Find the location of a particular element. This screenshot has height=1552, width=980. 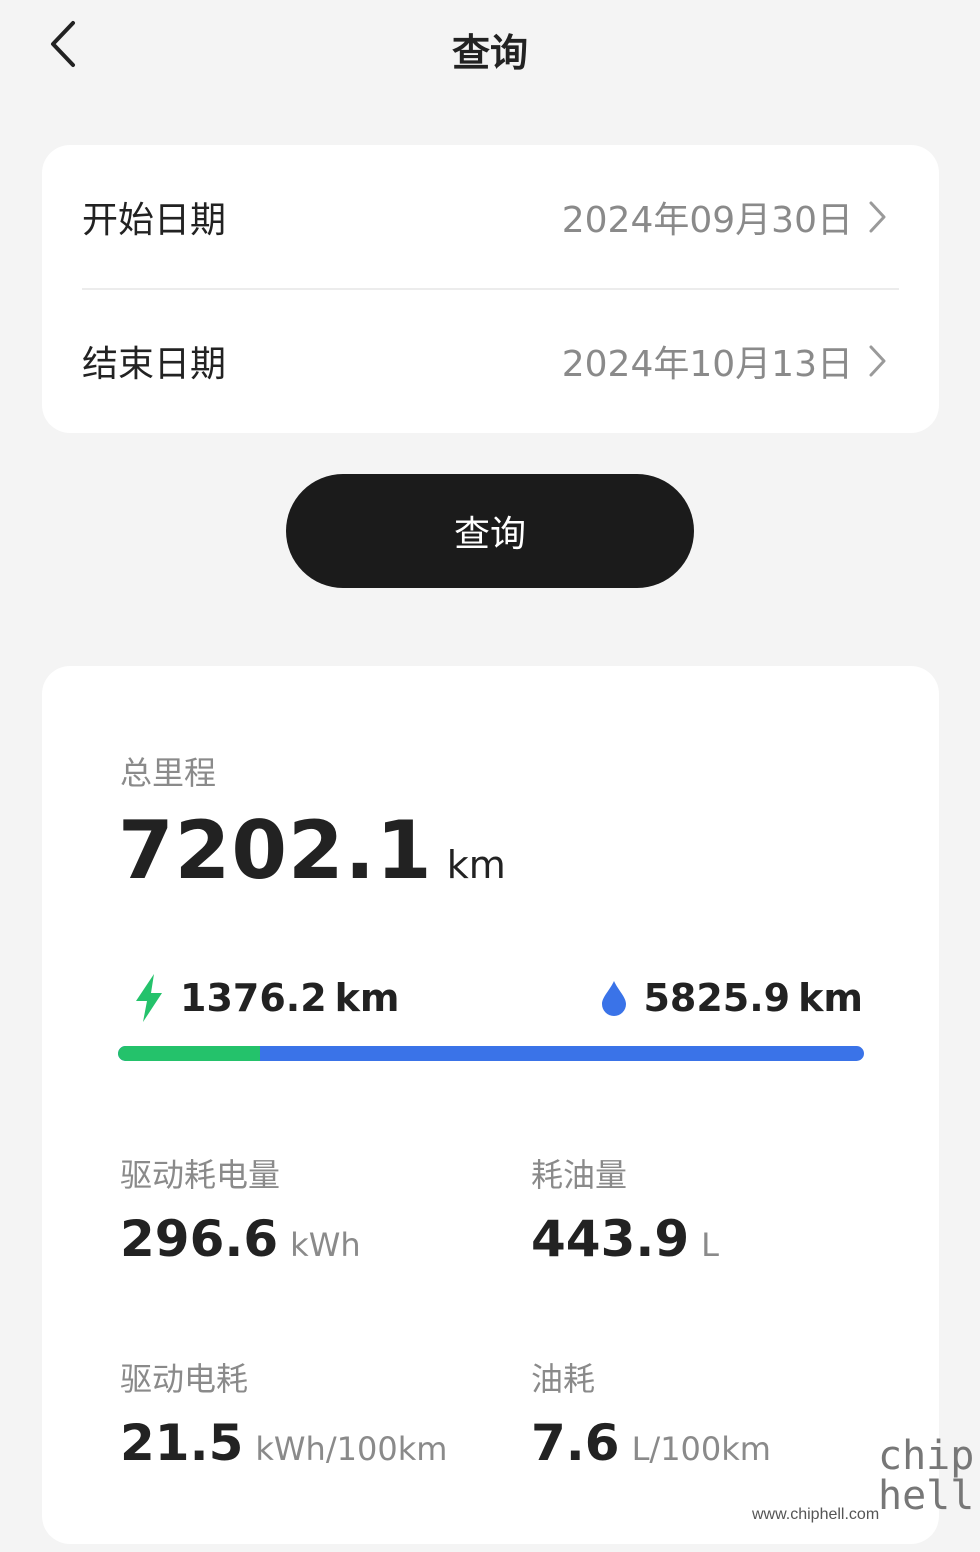

metric-fuel-used: 耗油量 443.9 L is located at coordinates (711, 1209).